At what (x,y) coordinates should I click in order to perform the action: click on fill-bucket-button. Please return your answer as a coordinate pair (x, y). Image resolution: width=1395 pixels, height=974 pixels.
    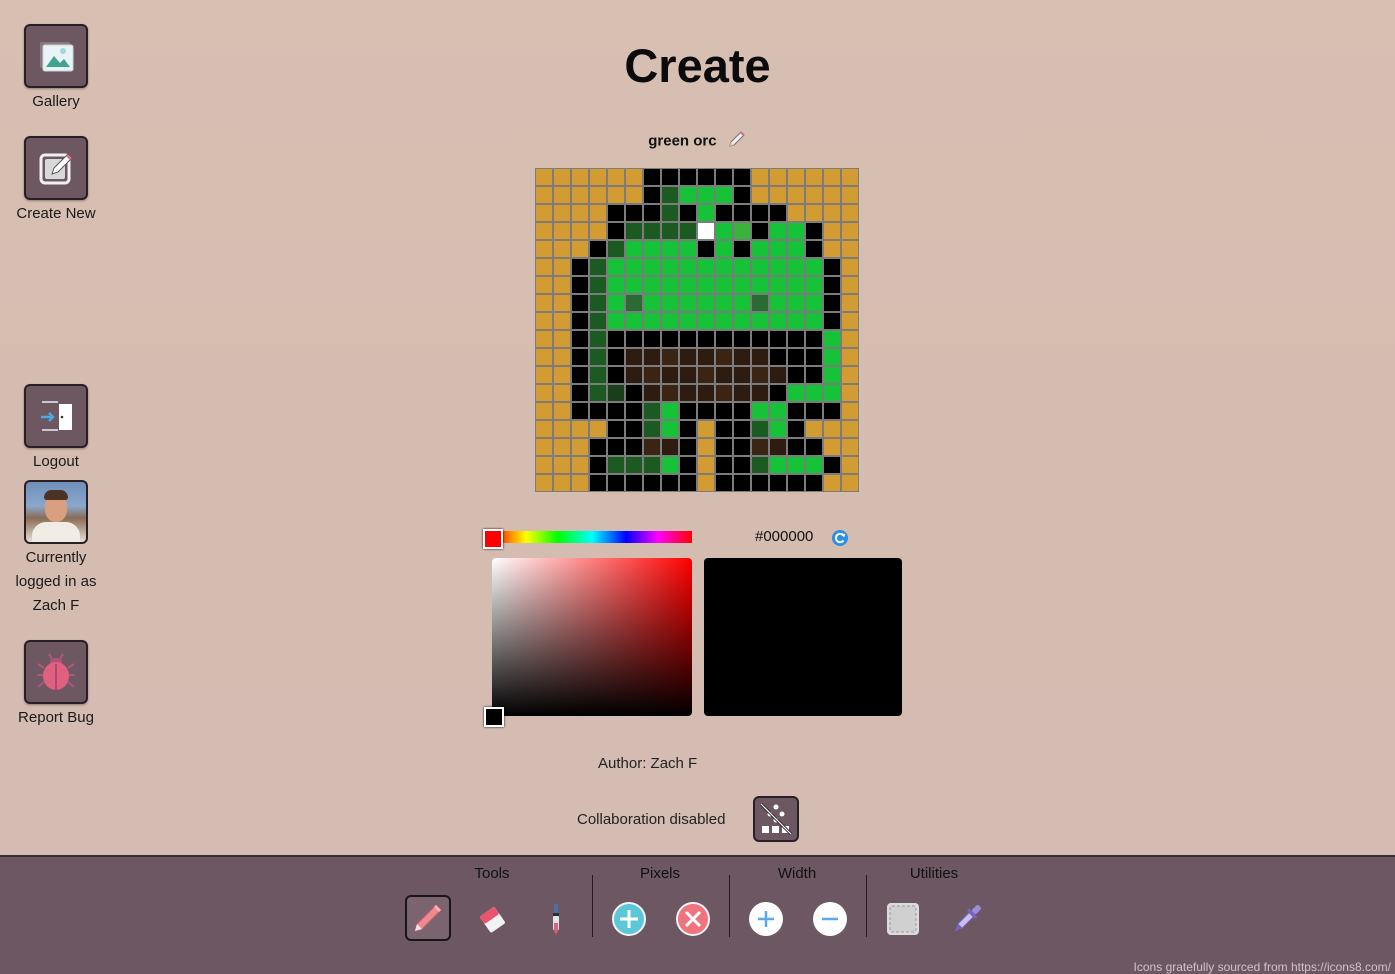
    Looking at the image, I should click on (967, 919).